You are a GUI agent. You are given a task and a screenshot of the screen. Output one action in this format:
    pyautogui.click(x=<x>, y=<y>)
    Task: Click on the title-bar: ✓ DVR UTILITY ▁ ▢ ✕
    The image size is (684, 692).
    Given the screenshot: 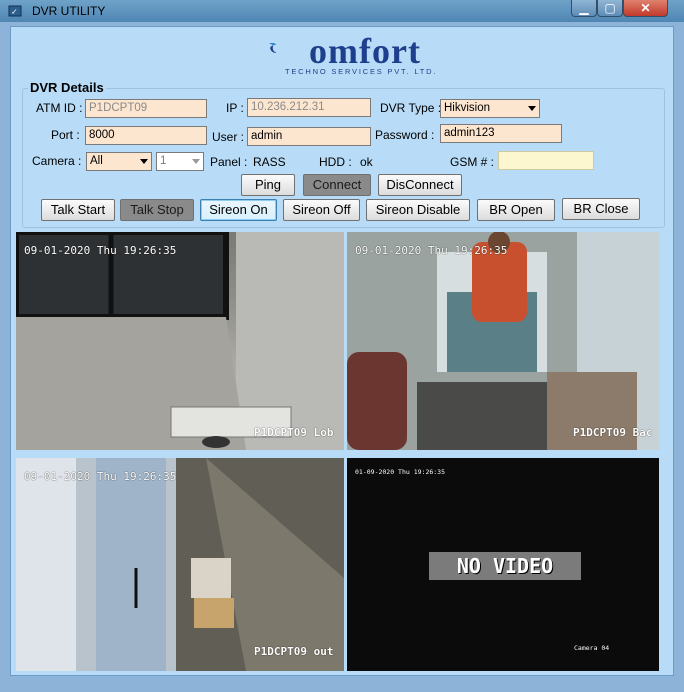 What is the action you would take?
    pyautogui.click(x=342, y=11)
    